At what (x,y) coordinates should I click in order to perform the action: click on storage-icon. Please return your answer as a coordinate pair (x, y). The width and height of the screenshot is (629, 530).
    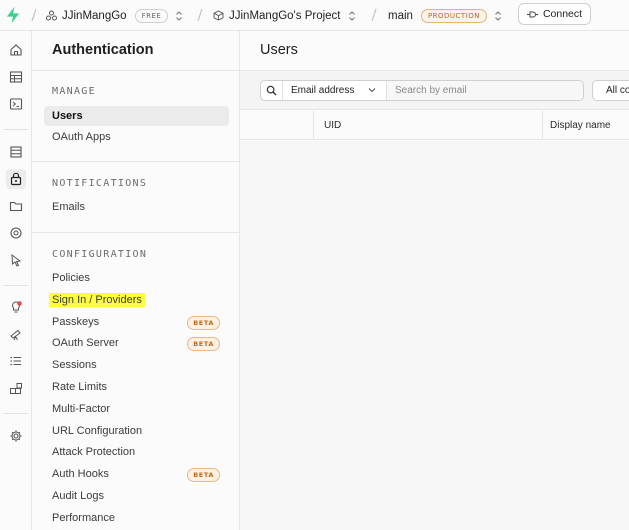
    Looking at the image, I should click on (16, 206).